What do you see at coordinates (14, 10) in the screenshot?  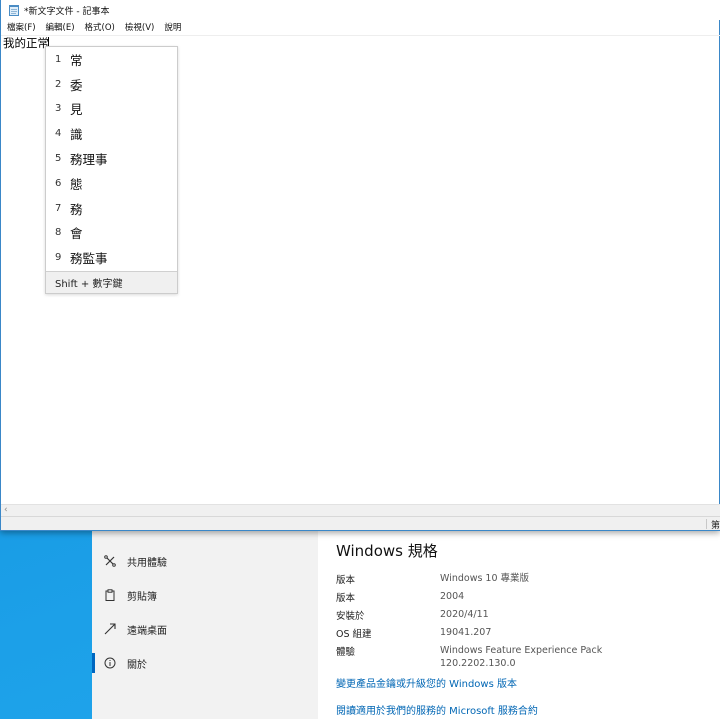 I see `notepad-icon` at bounding box center [14, 10].